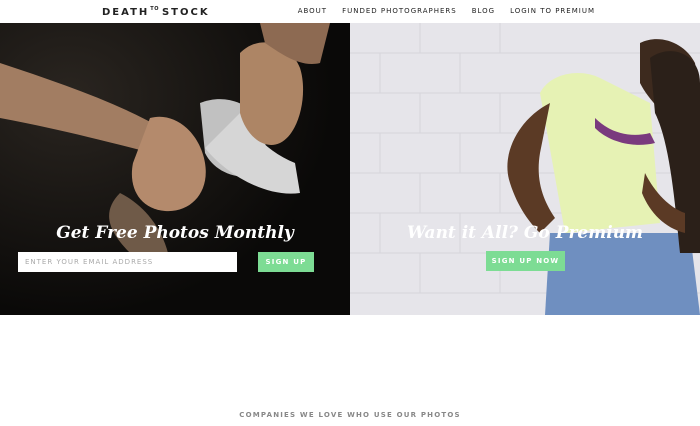 The width and height of the screenshot is (700, 426). Describe the element at coordinates (483, 11) in the screenshot. I see `nav-blog: BLOG` at that location.